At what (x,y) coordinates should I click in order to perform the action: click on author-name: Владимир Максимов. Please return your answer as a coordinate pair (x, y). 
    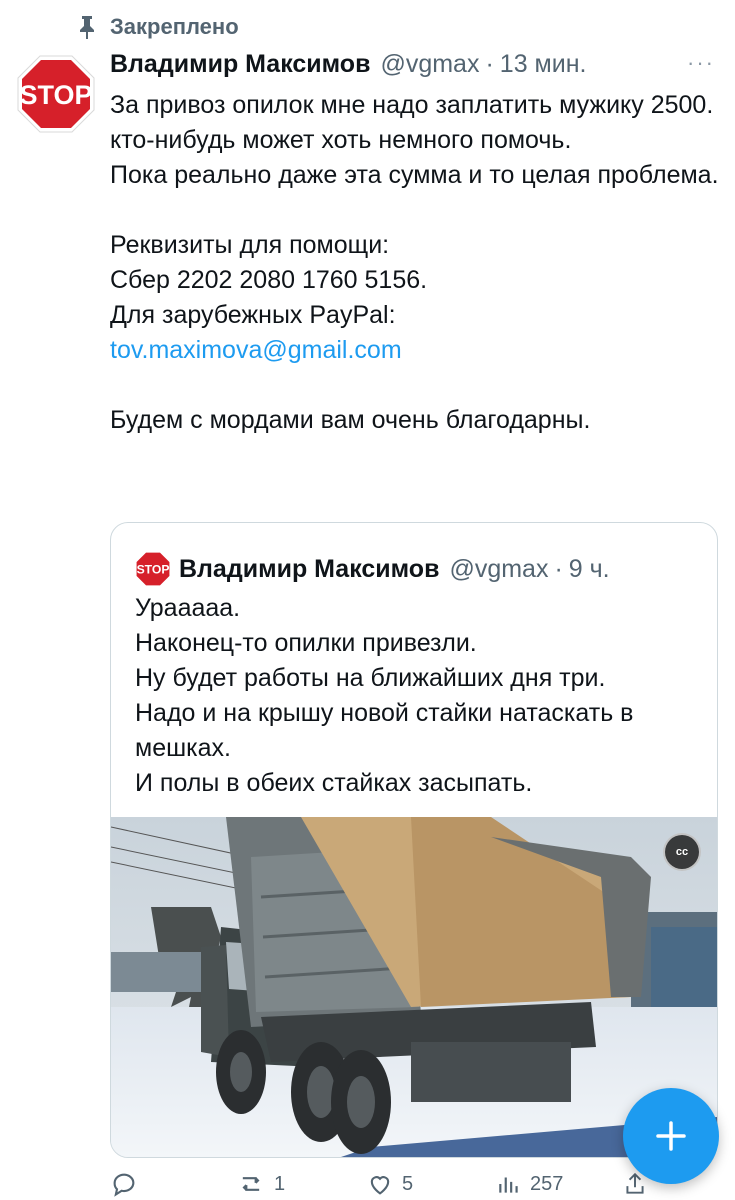
    Looking at the image, I should click on (240, 64).